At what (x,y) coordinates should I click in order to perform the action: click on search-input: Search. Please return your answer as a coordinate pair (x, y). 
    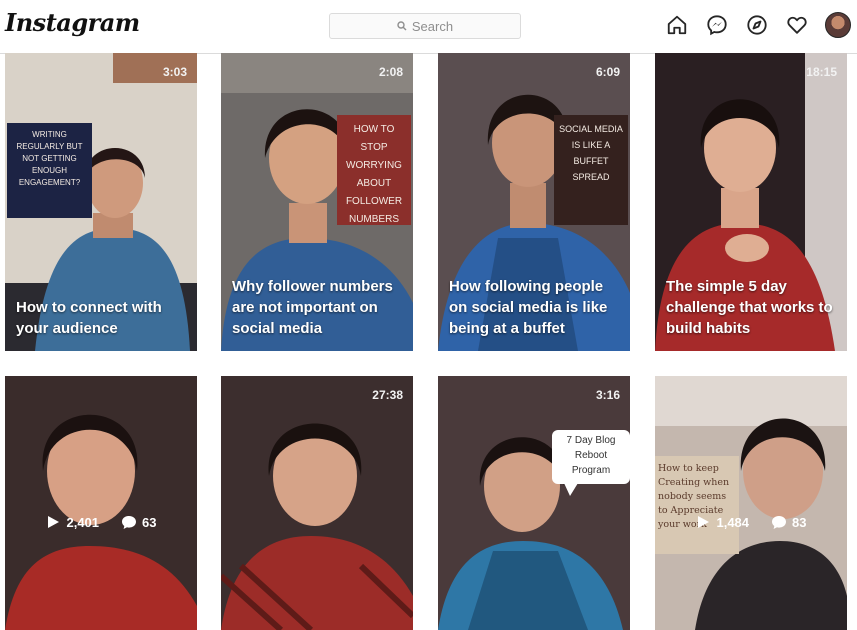
    Looking at the image, I should click on (425, 26).